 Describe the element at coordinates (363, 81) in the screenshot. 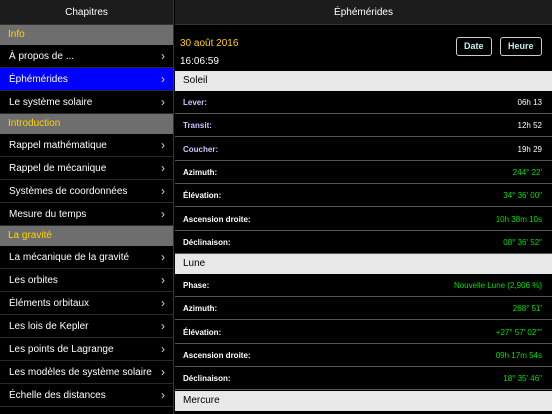

I see `group-title-soleil: Soleil` at that location.